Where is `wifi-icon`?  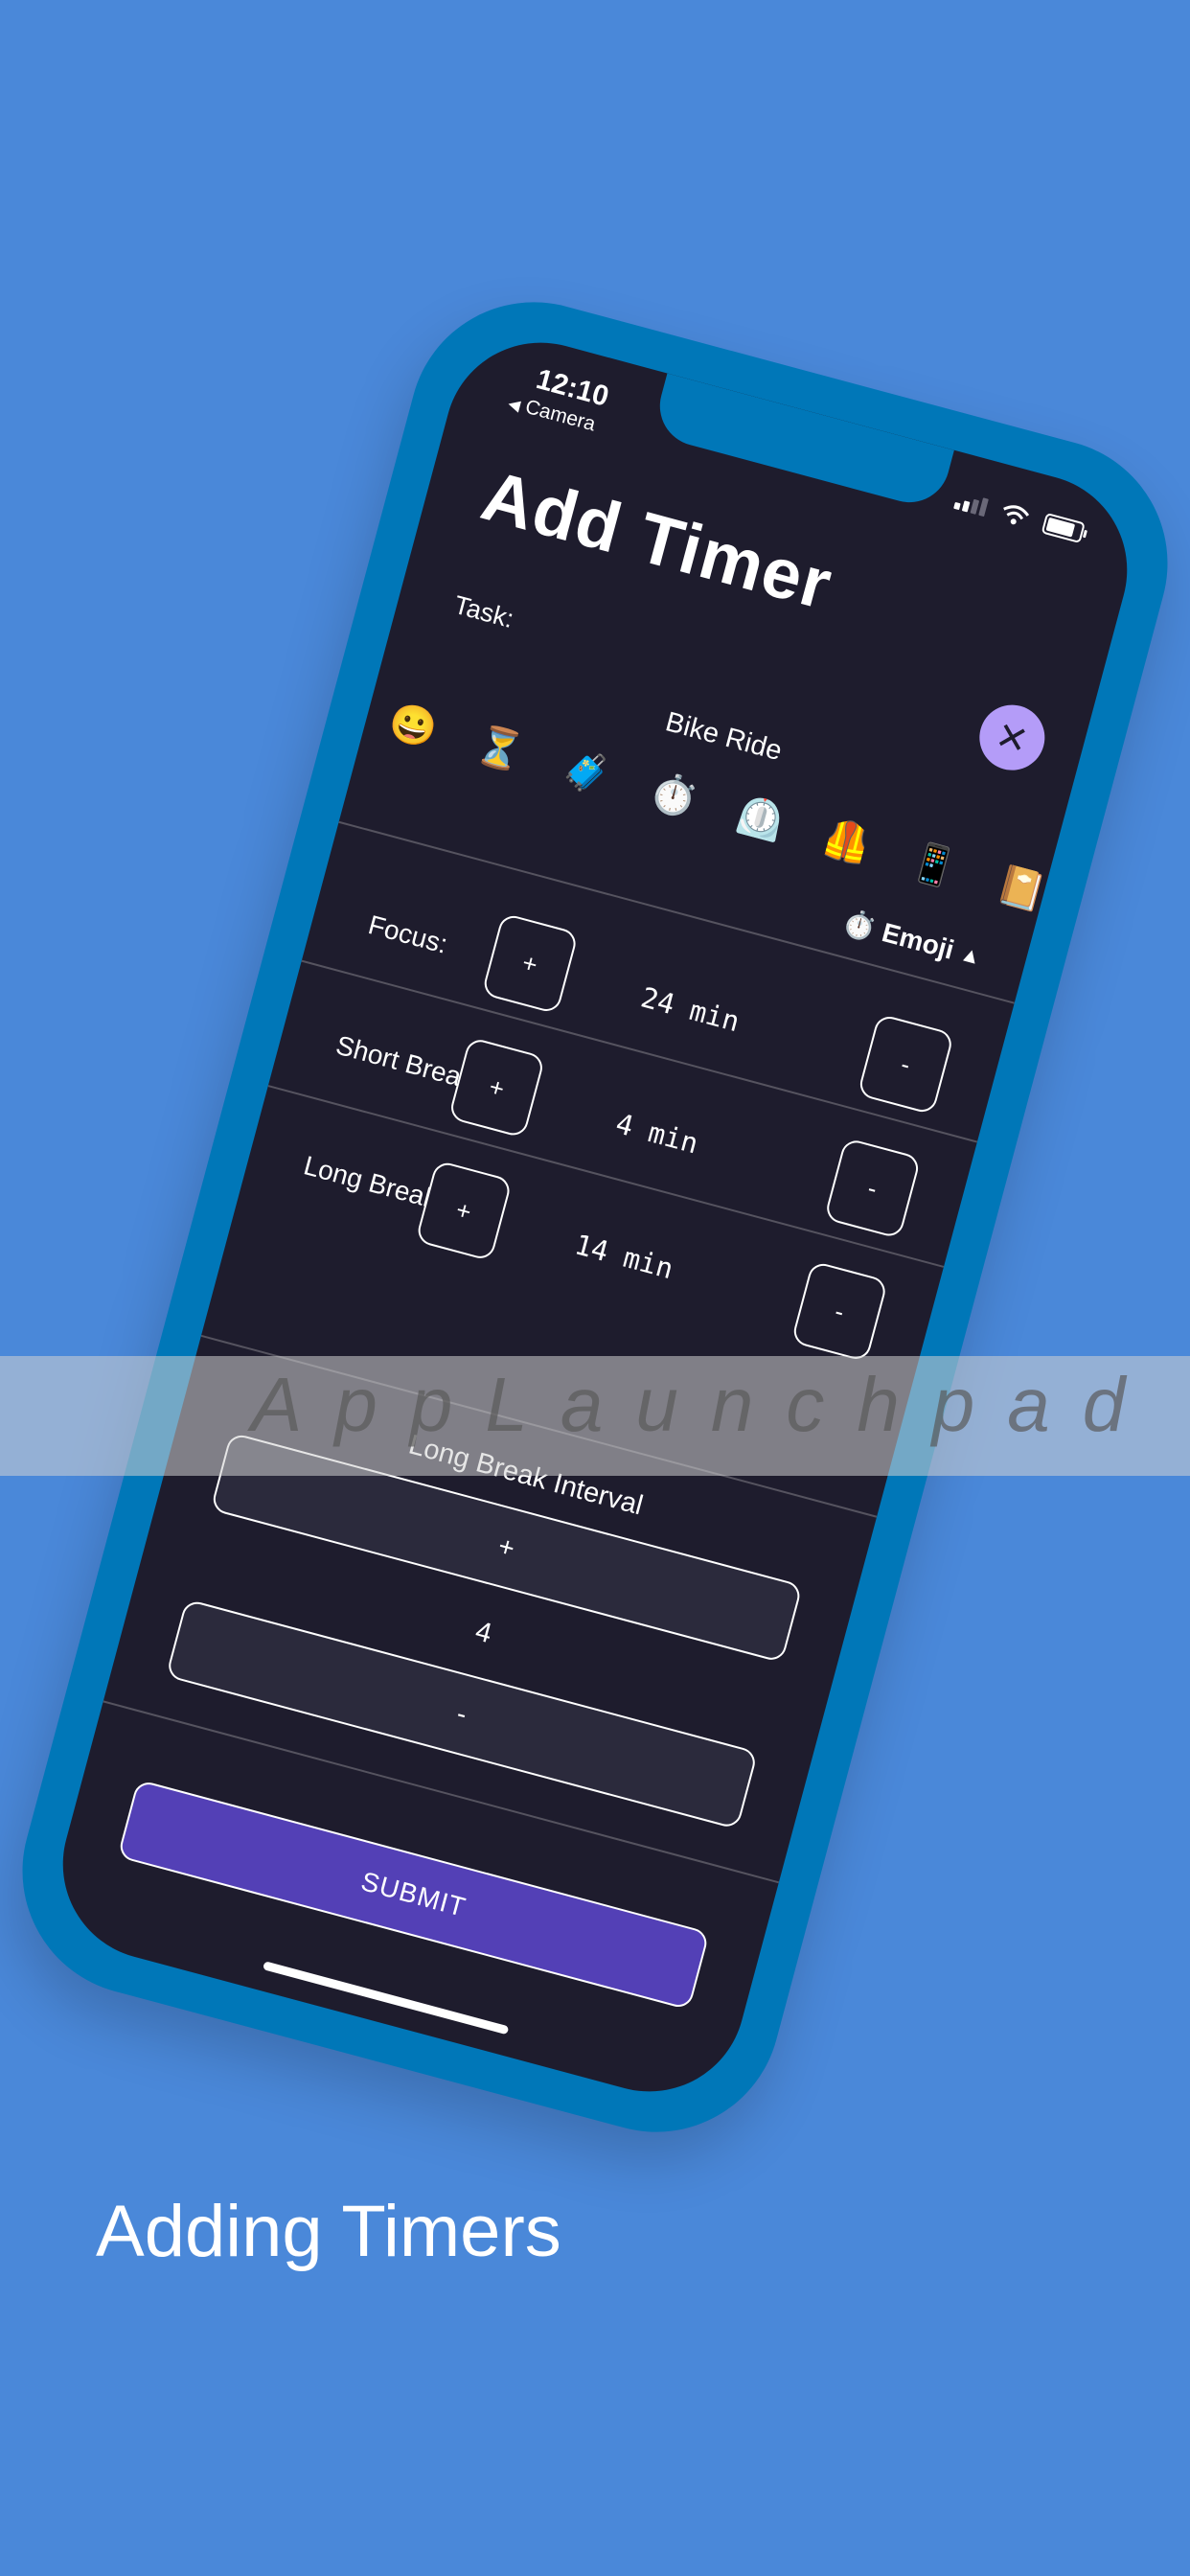
wifi-icon is located at coordinates (1016, 515).